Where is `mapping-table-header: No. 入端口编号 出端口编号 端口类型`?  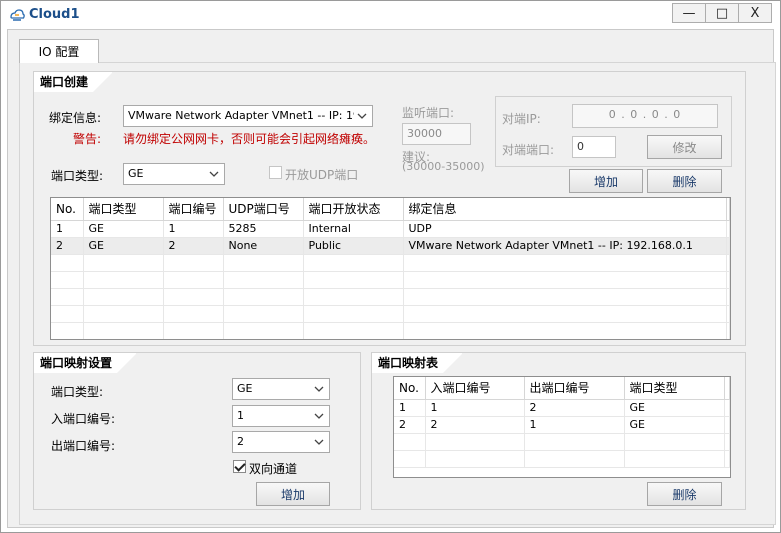
mapping-table-header: No. 入端口编号 出端口编号 端口类型 is located at coordinates (562, 388).